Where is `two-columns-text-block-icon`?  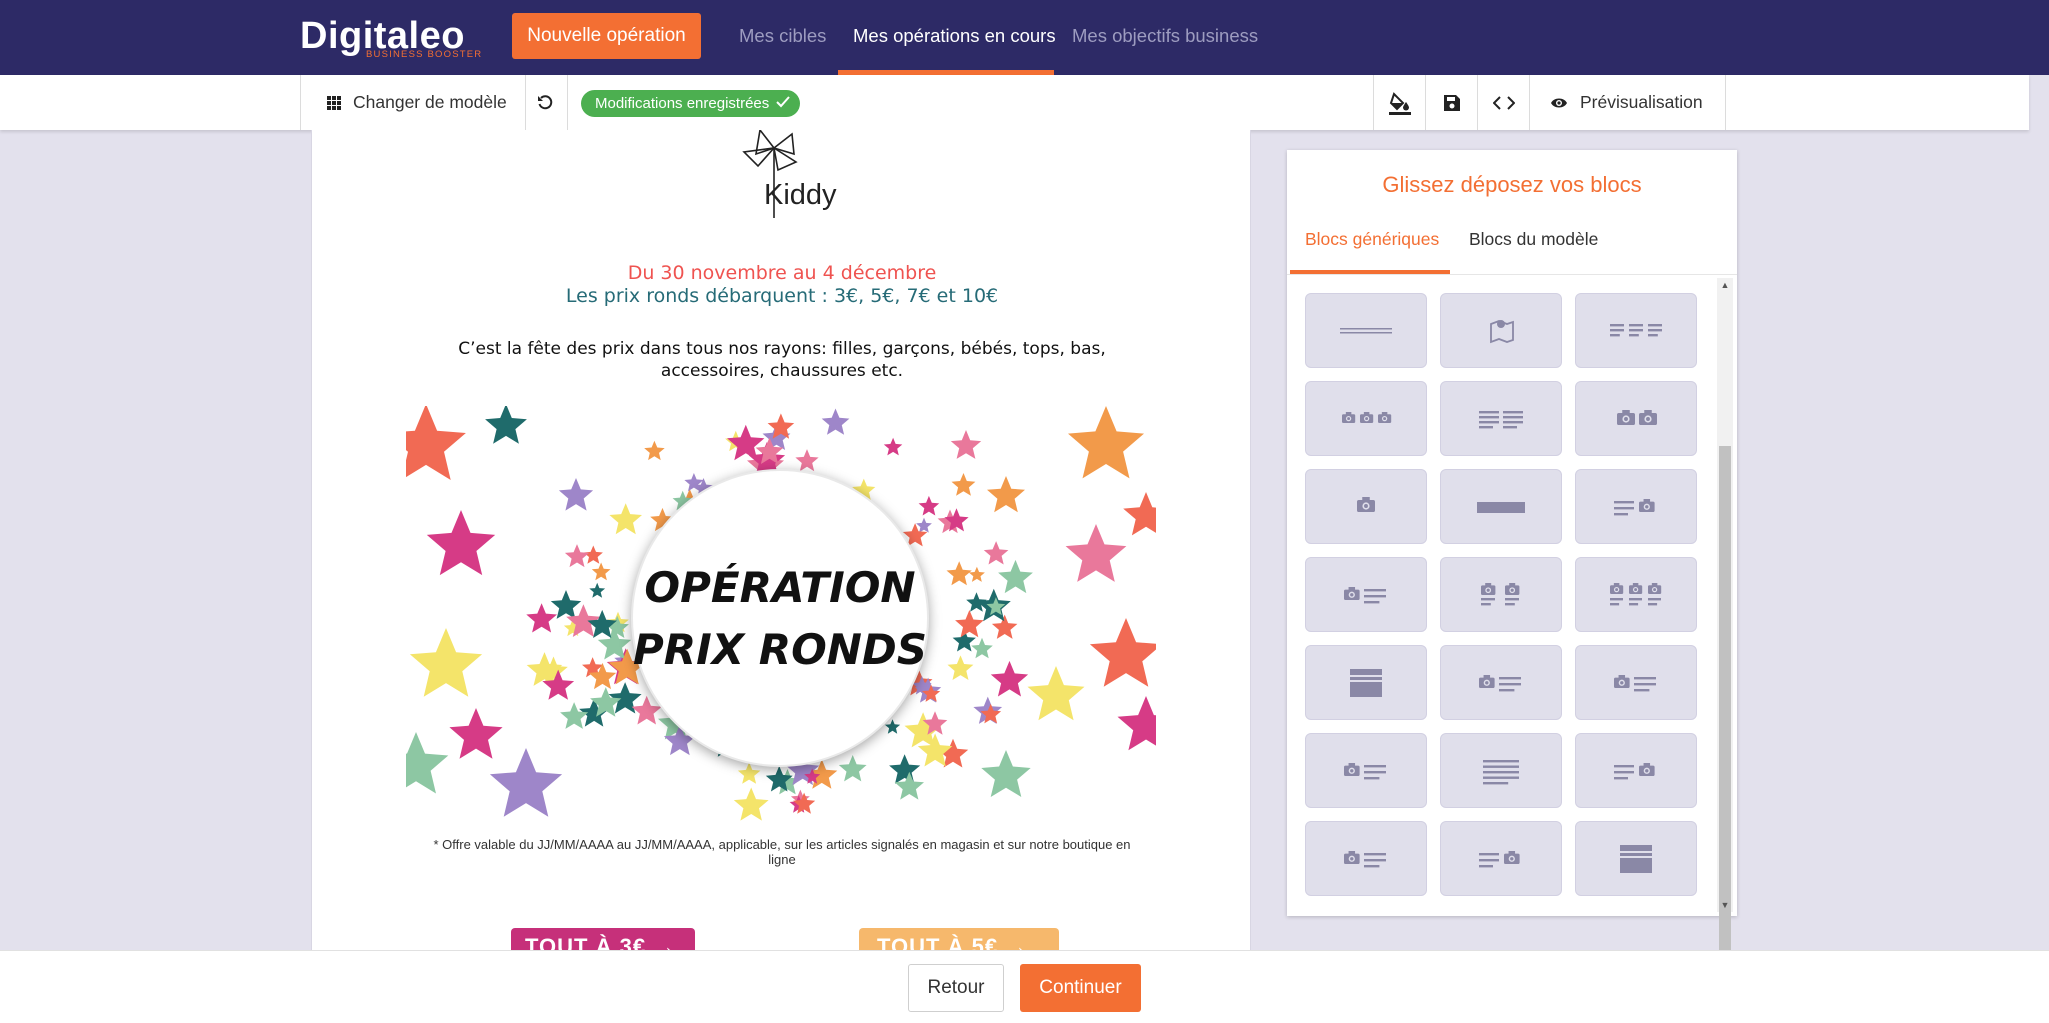 two-columns-text-block-icon is located at coordinates (1501, 419).